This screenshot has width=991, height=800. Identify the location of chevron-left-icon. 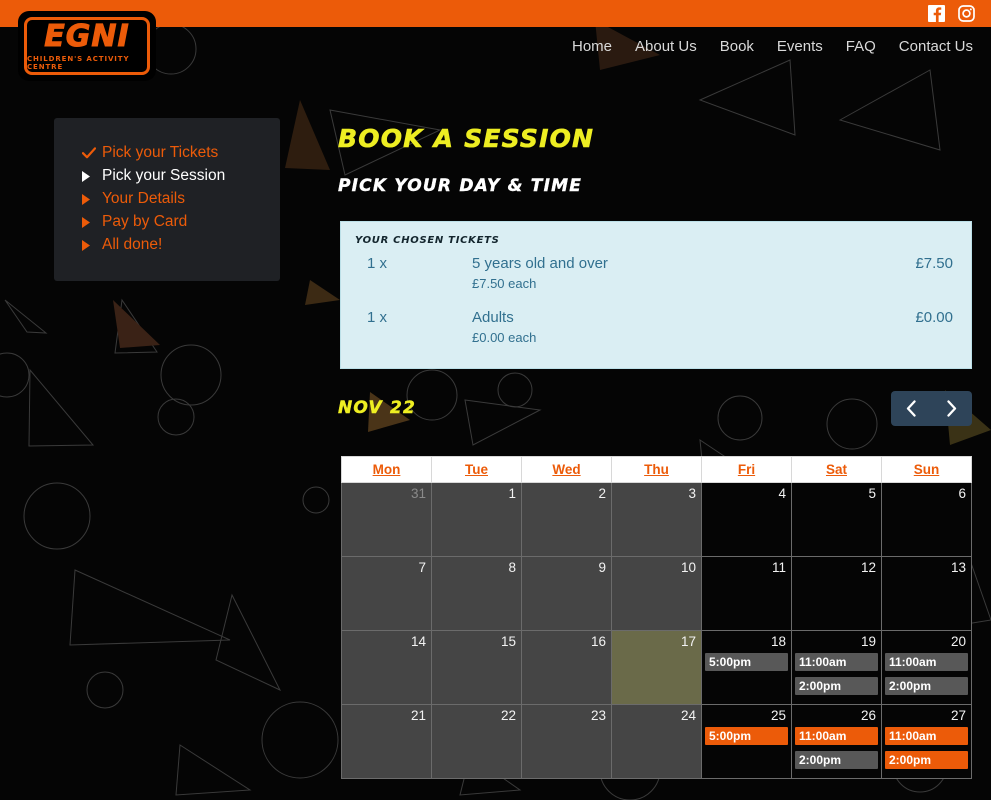
(911, 408).